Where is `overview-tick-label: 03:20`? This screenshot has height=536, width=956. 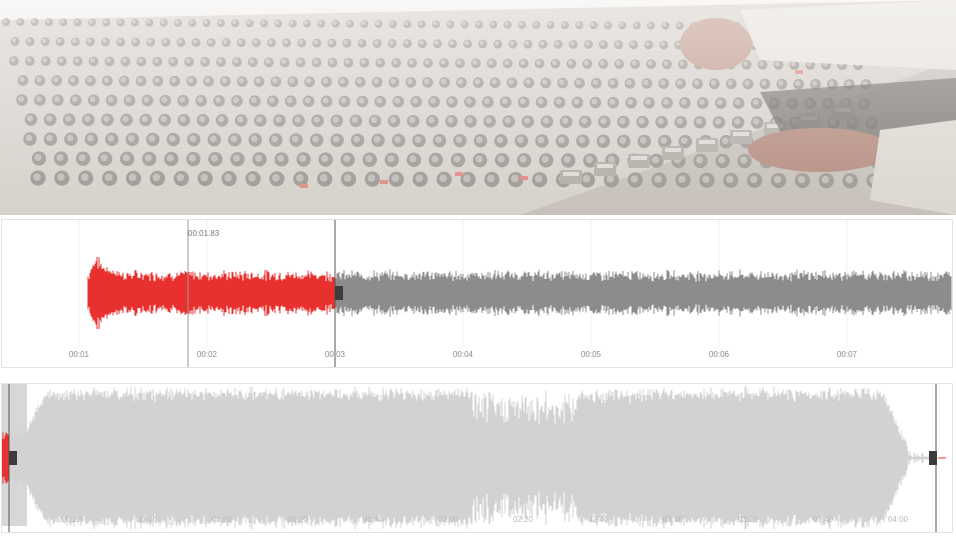
overview-tick-label: 03:20 is located at coordinates (748, 519).